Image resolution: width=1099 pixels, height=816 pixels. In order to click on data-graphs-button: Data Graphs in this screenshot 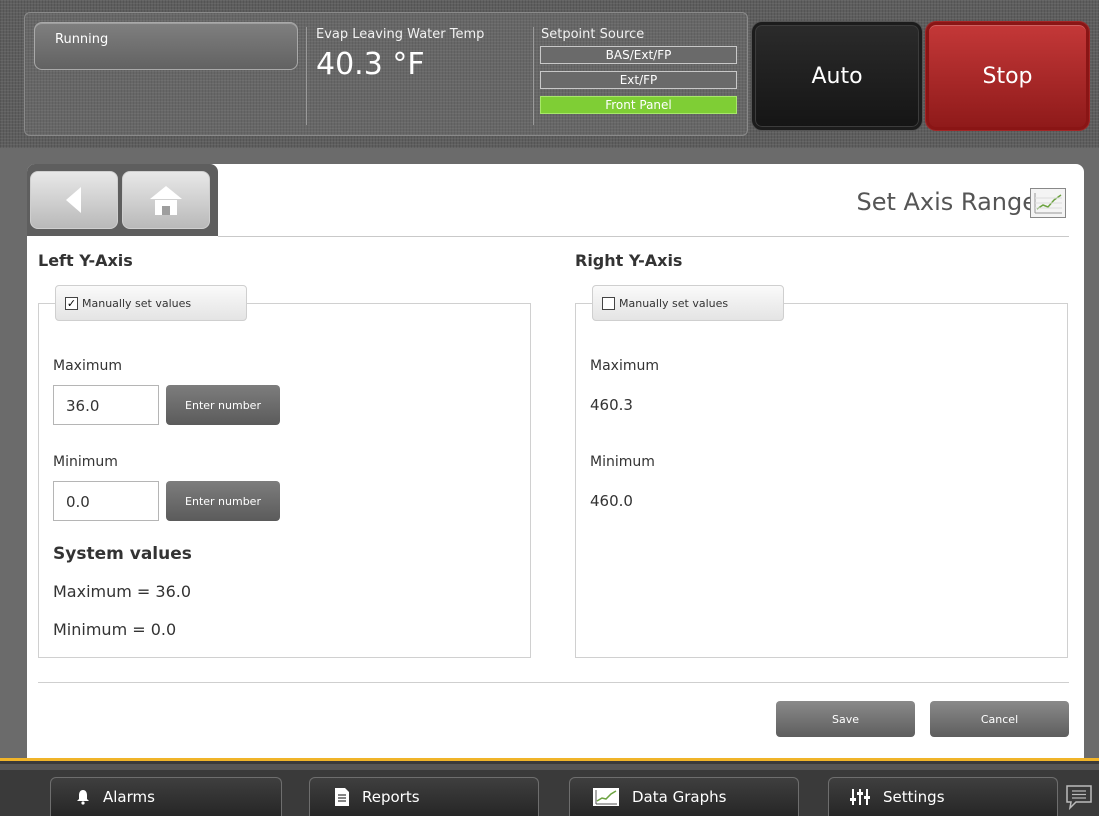, I will do `click(684, 796)`.